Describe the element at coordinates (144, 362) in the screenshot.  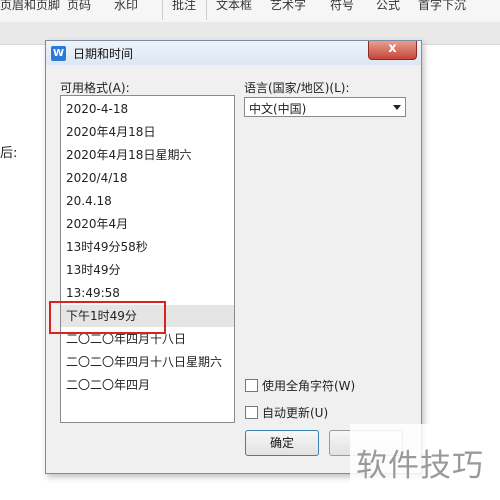
I see `format-list-item: 二〇二〇年四月十八日星期六` at that location.